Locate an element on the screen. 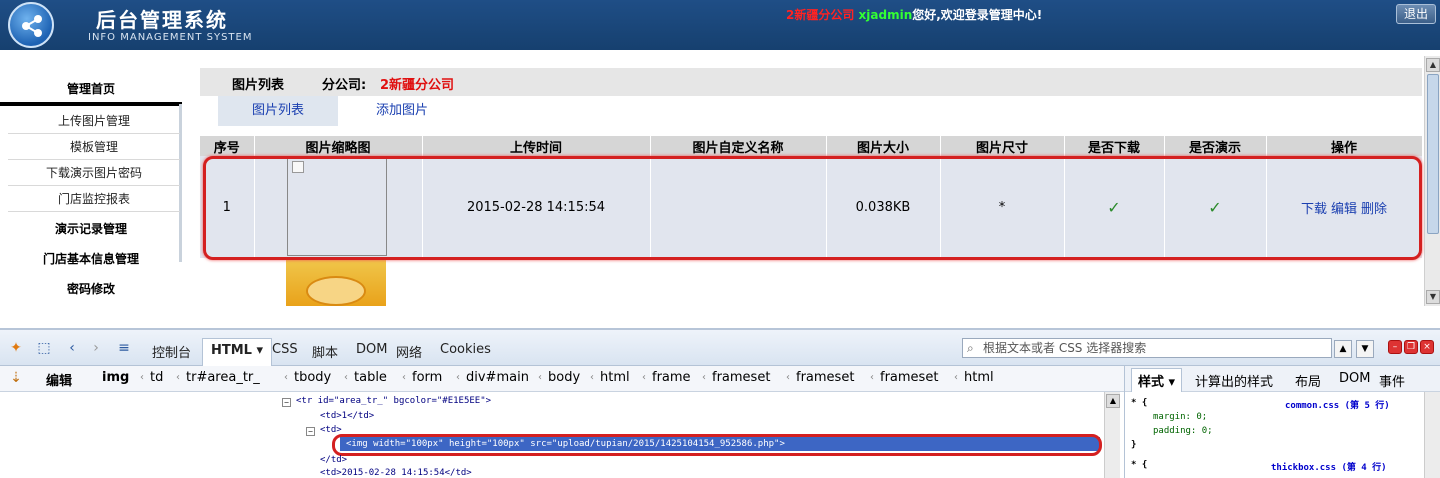  scroll-down-icon: ▼ is located at coordinates (1433, 297).